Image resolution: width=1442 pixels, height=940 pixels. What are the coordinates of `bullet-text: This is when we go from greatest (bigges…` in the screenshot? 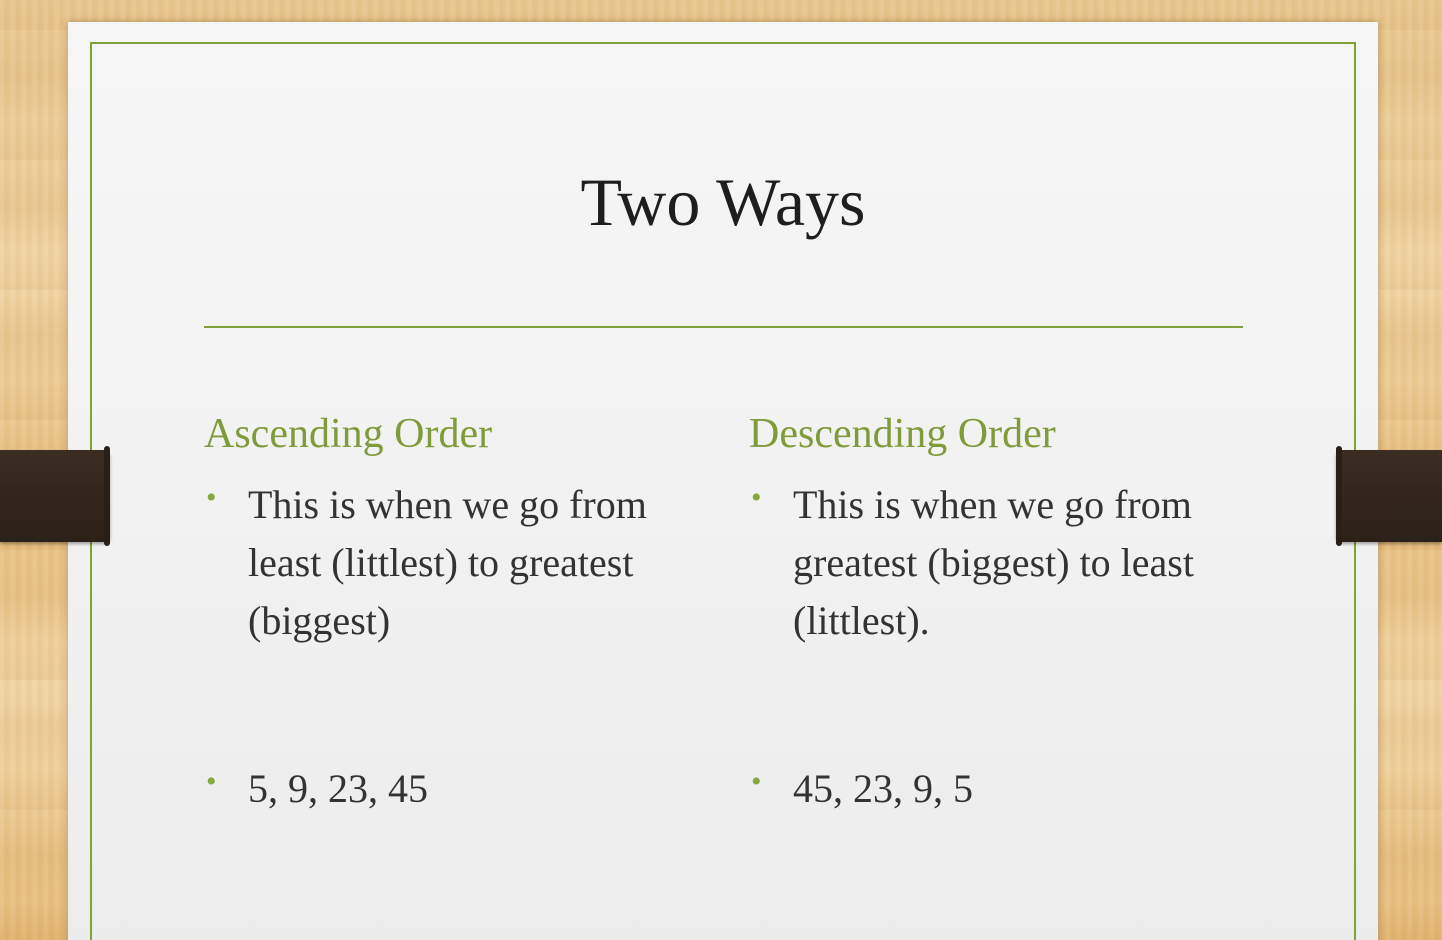 It's located at (993, 563).